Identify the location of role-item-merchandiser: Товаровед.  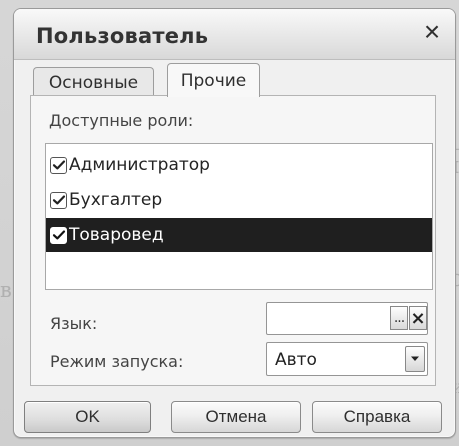
(239, 235).